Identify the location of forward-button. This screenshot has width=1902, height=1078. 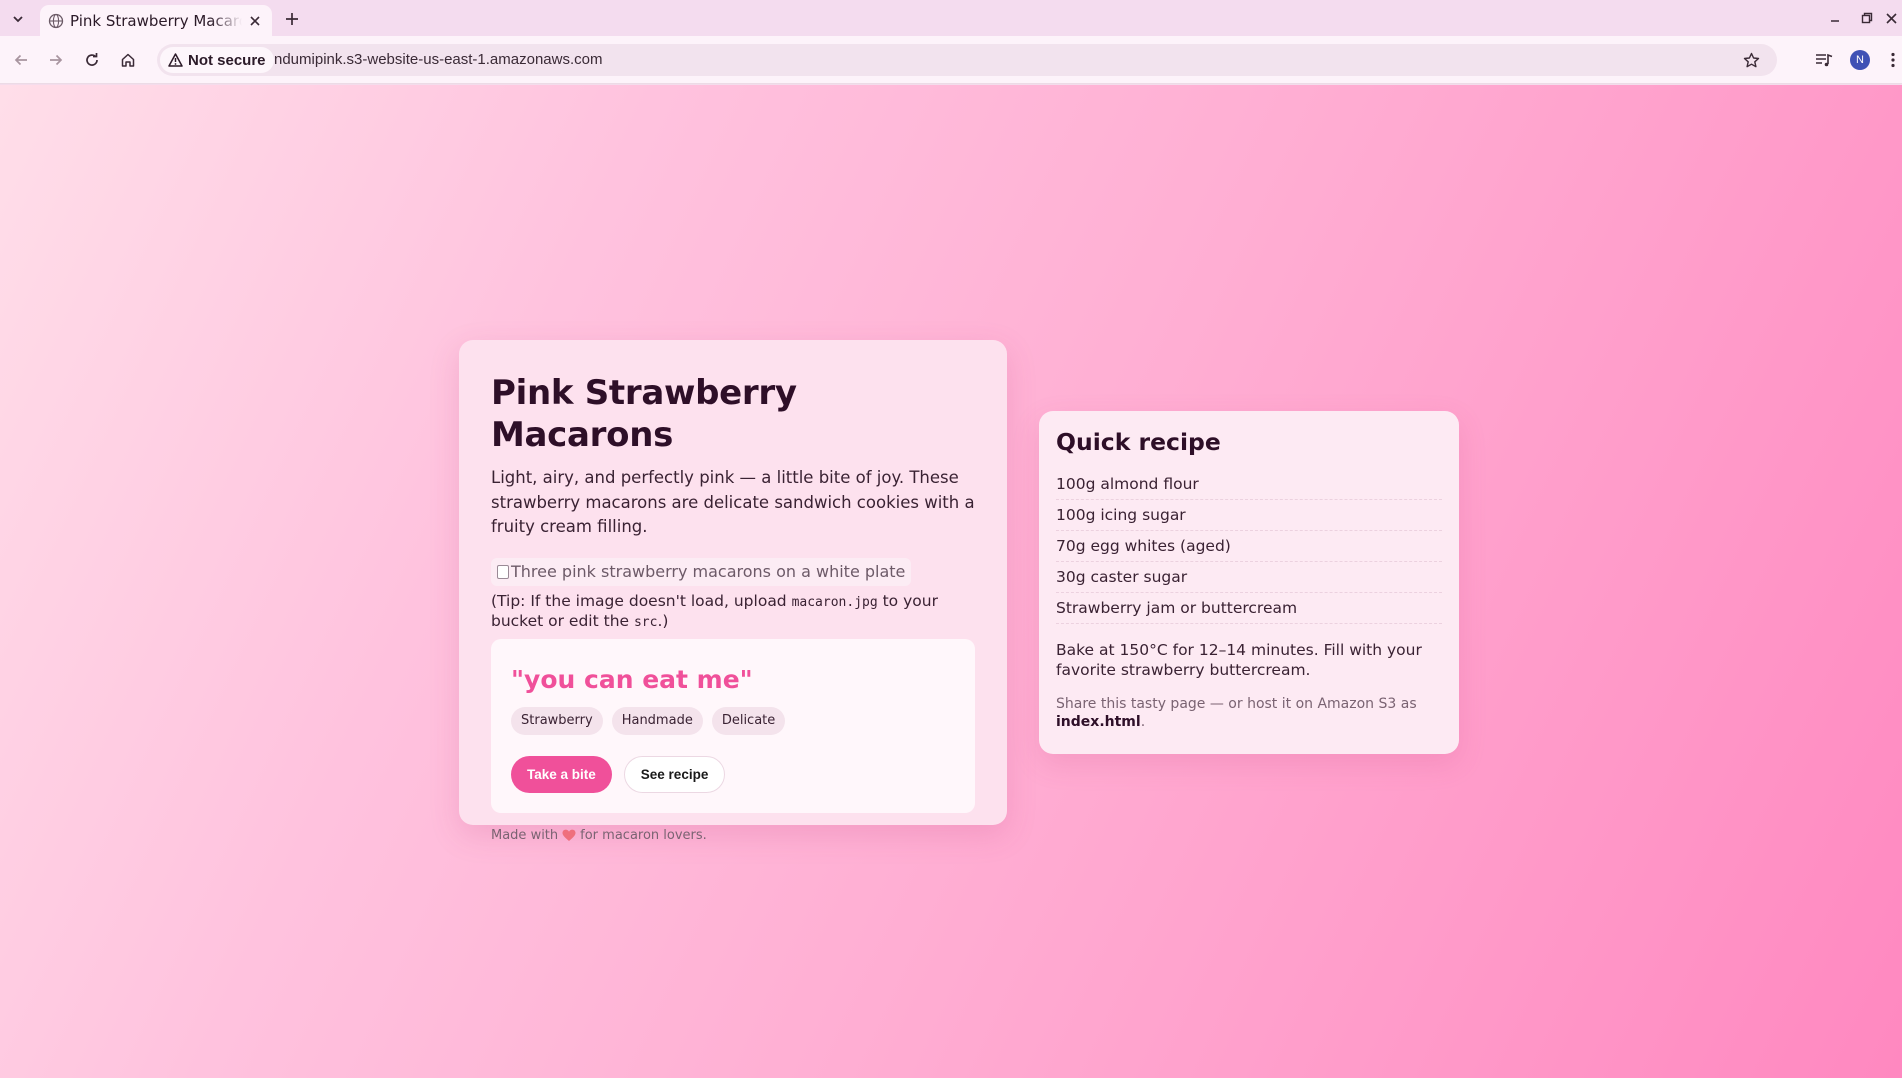
(56, 60).